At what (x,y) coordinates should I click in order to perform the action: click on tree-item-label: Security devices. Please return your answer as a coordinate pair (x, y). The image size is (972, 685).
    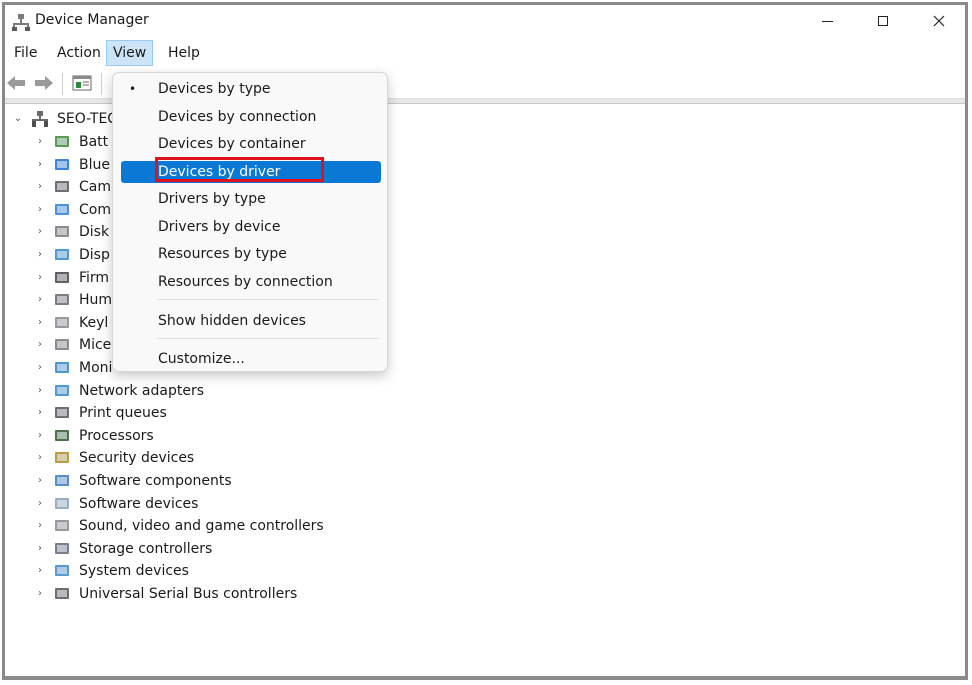
    Looking at the image, I should click on (137, 458).